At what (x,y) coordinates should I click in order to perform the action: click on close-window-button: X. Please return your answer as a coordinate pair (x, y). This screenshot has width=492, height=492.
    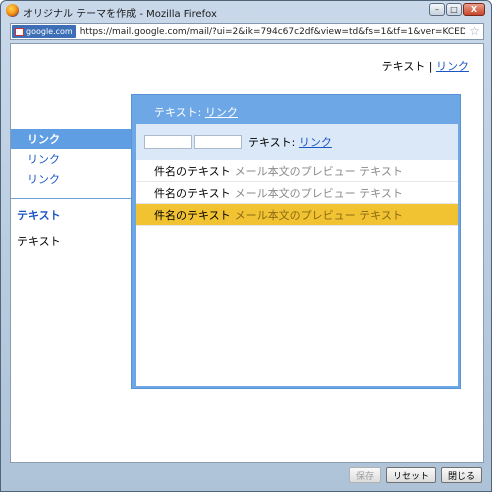
    Looking at the image, I should click on (474, 9).